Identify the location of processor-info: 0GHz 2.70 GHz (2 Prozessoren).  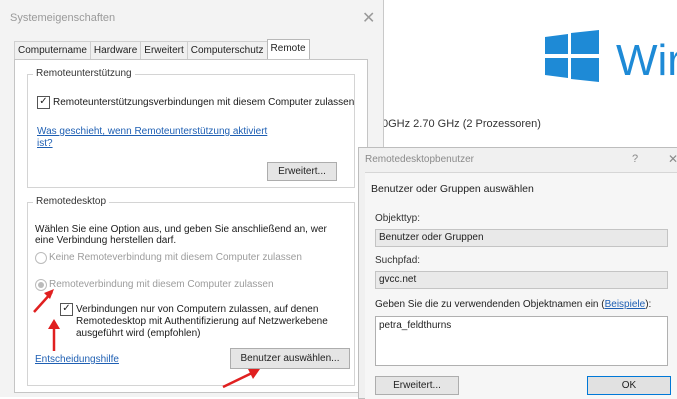
(461, 124).